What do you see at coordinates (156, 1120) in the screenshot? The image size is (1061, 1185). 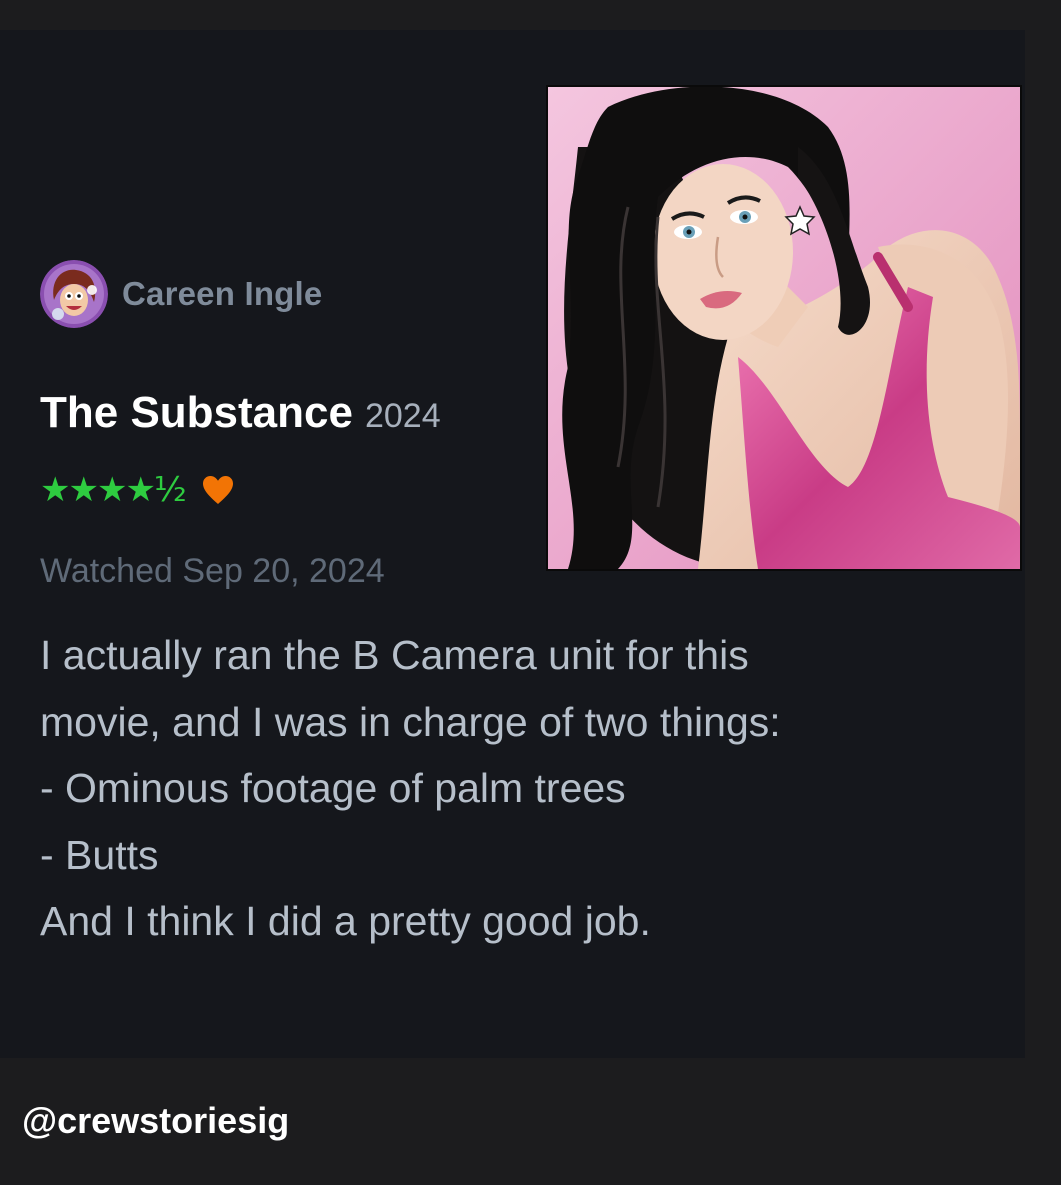 I see `watermark-handle: @crewstoriesig` at bounding box center [156, 1120].